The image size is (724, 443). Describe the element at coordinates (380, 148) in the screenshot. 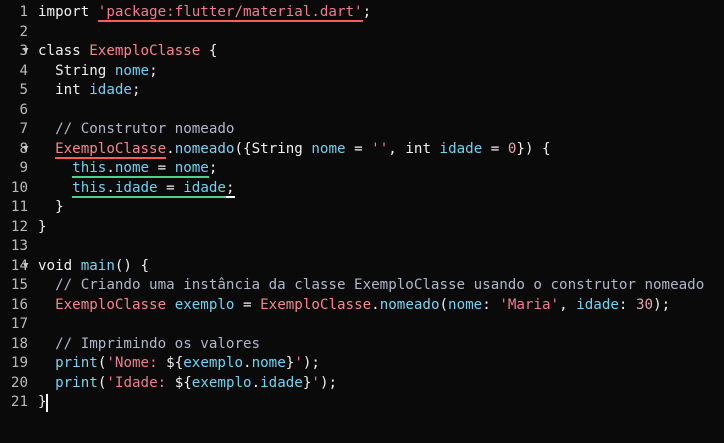

I see `code-token: ''` at that location.